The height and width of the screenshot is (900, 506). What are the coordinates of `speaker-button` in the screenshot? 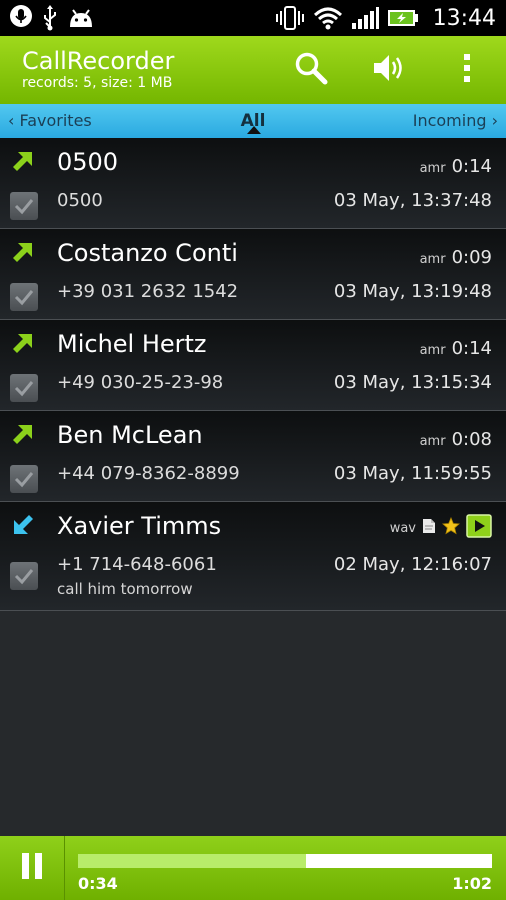 It's located at (389, 70).